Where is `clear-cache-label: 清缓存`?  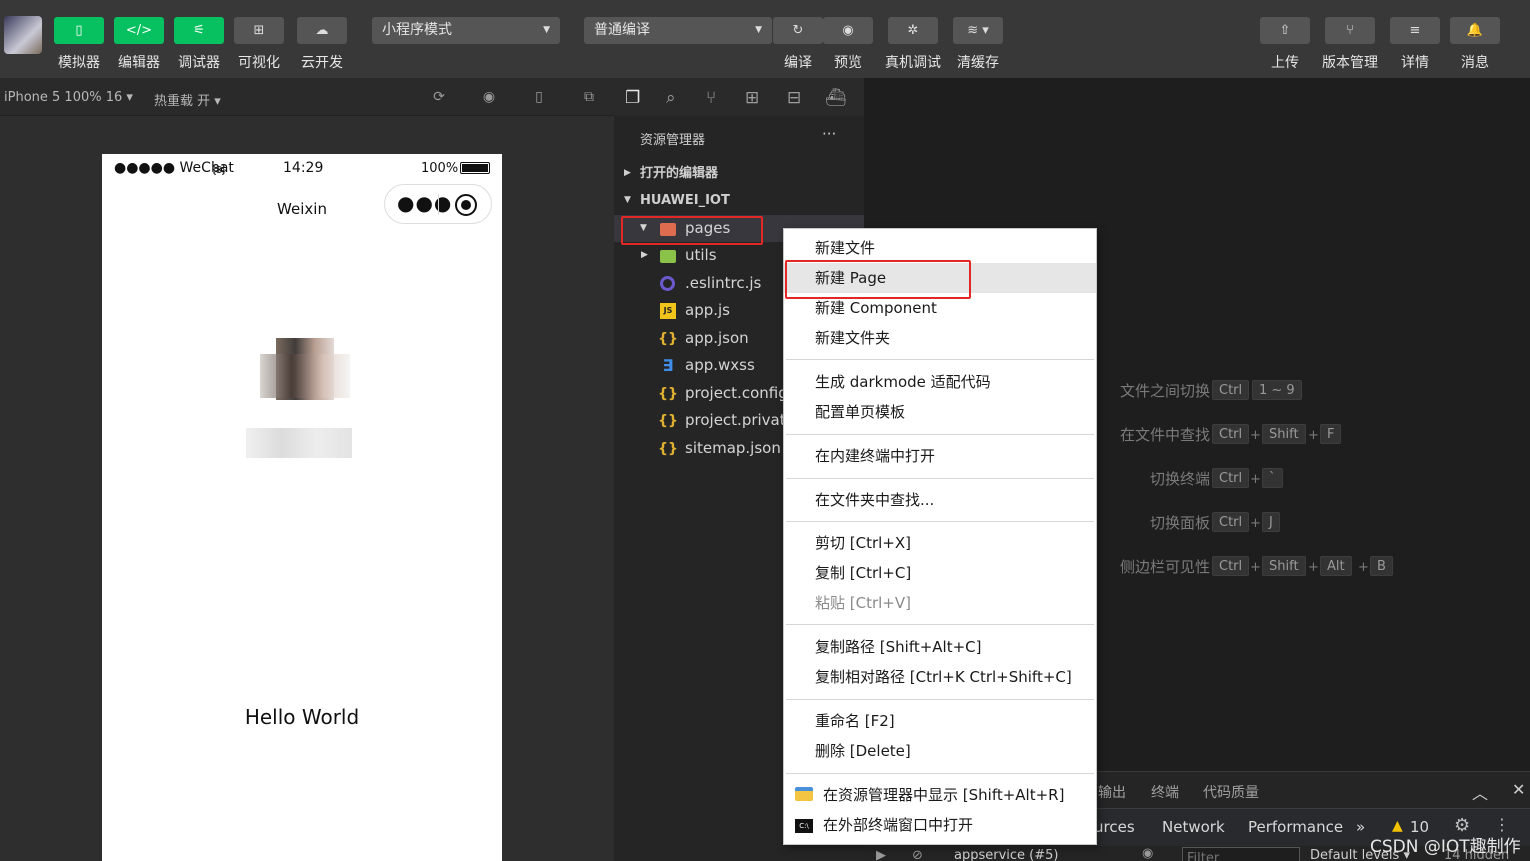 clear-cache-label: 清缓存 is located at coordinates (978, 63).